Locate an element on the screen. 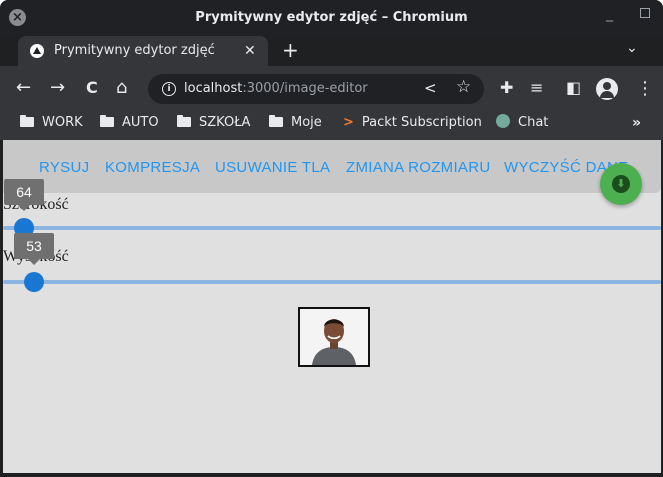 The height and width of the screenshot is (477, 663). forward-button: → is located at coordinates (57, 88).